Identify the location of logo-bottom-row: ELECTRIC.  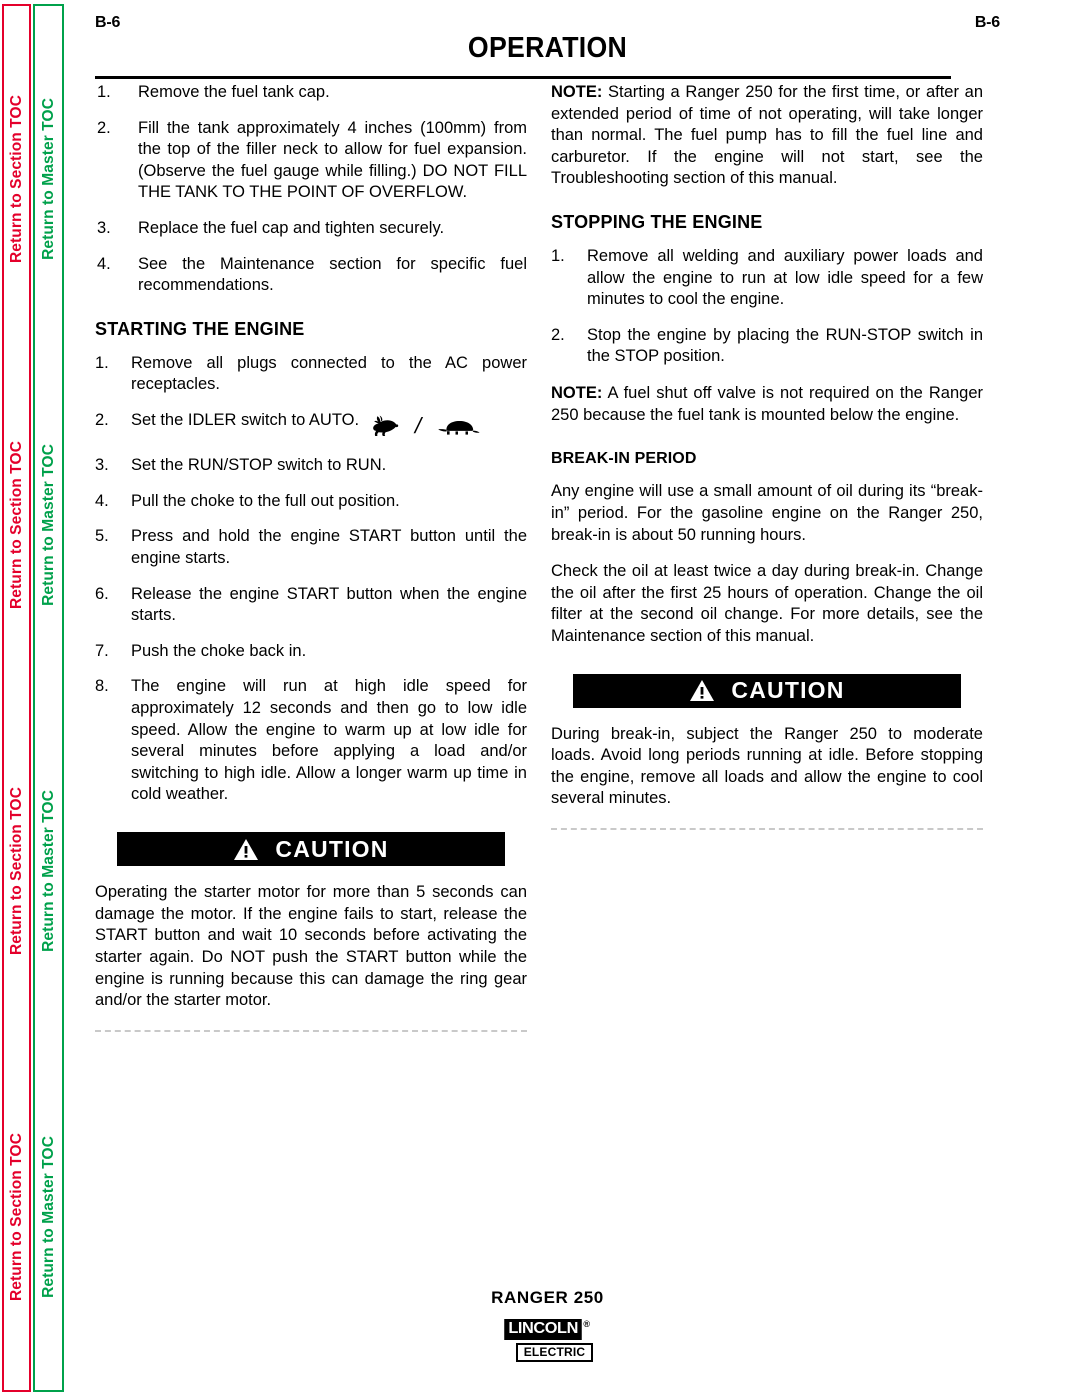
(548, 1352).